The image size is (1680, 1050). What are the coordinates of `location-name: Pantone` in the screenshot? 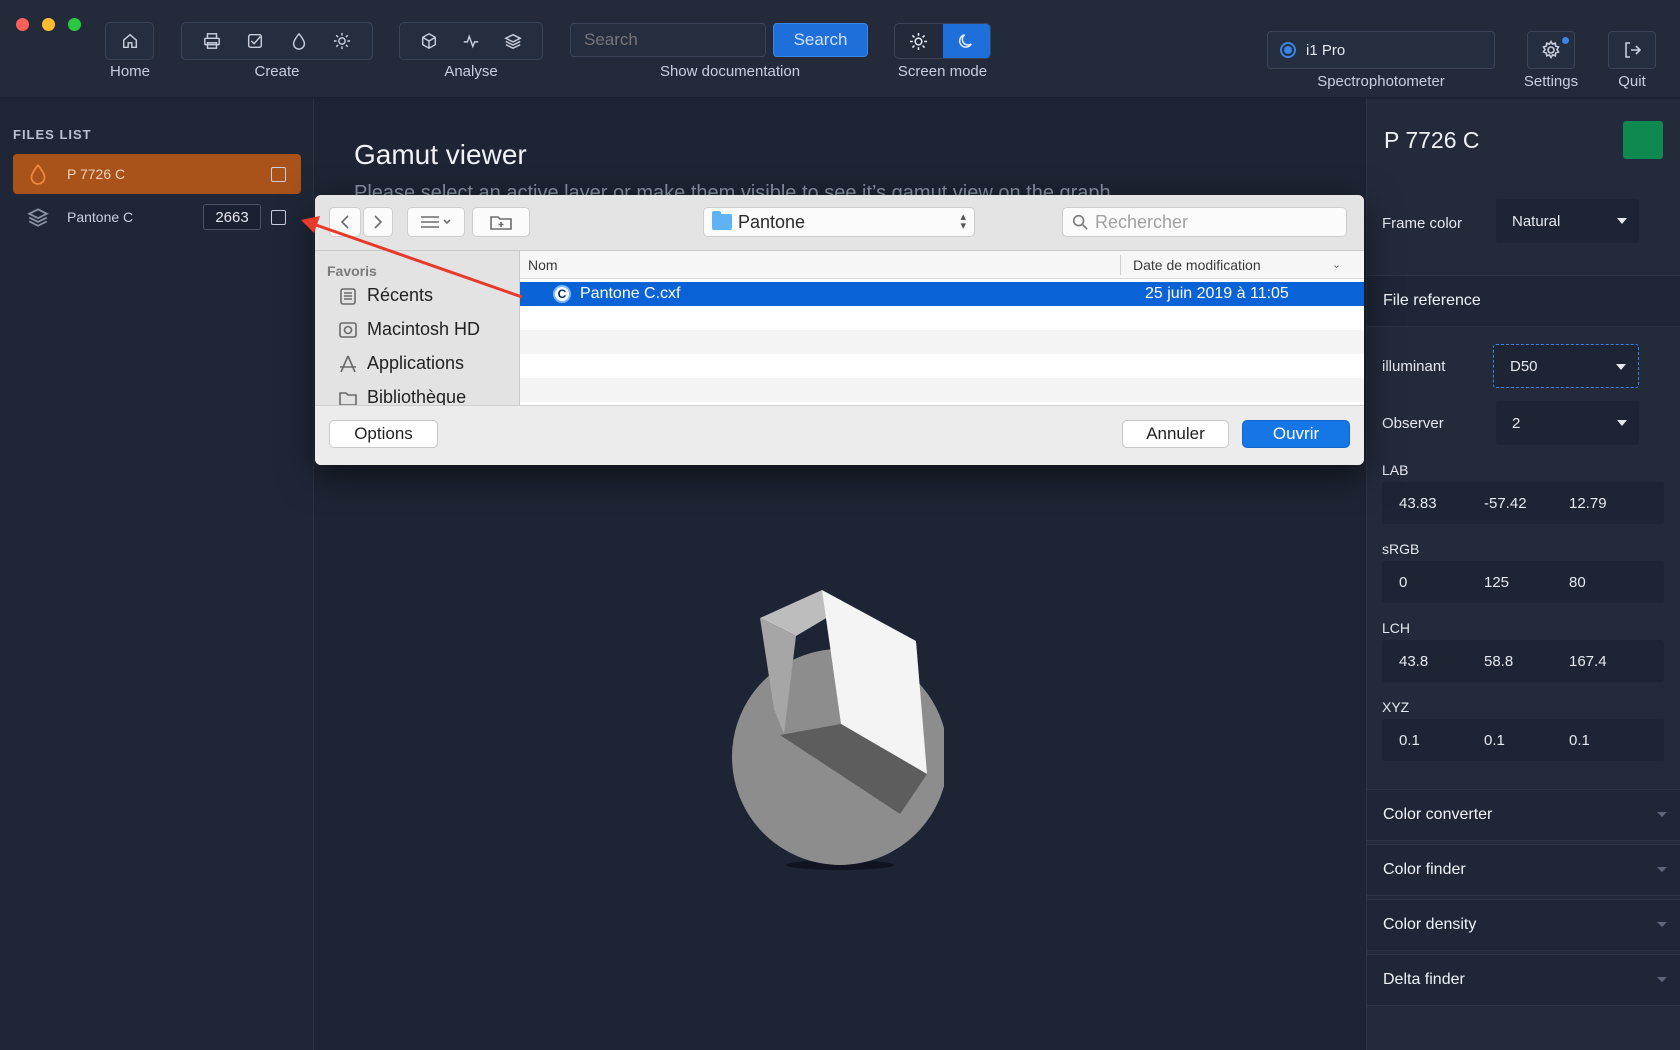 It's located at (772, 221).